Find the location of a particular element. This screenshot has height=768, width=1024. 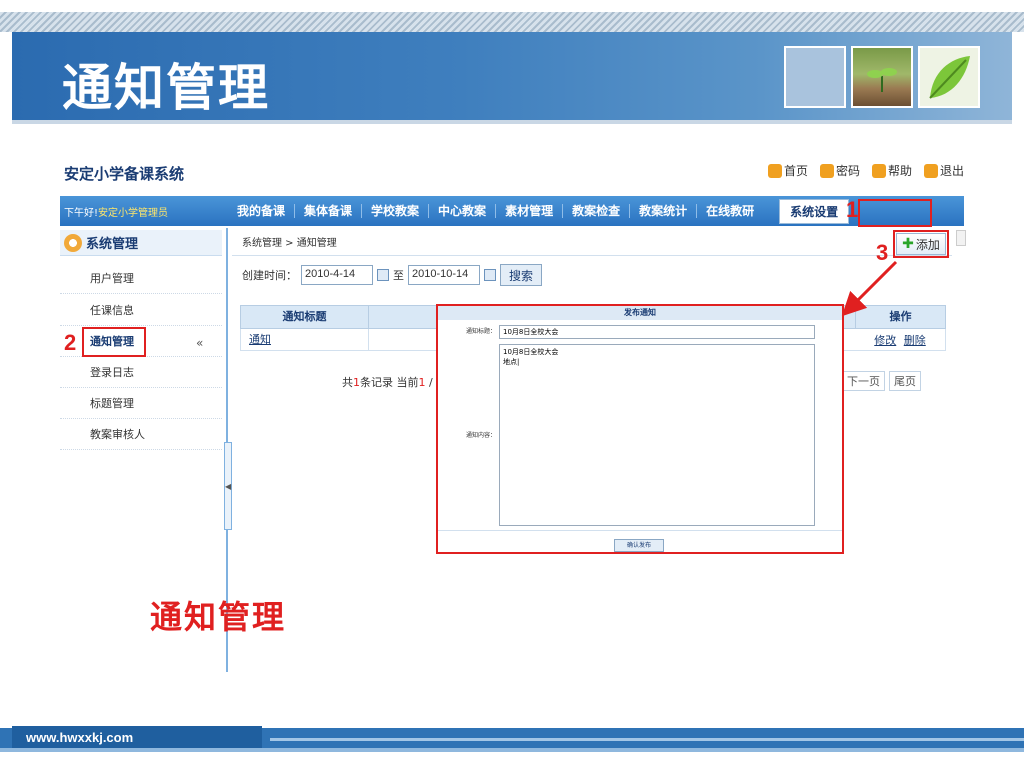

footer-line is located at coordinates (647, 739).